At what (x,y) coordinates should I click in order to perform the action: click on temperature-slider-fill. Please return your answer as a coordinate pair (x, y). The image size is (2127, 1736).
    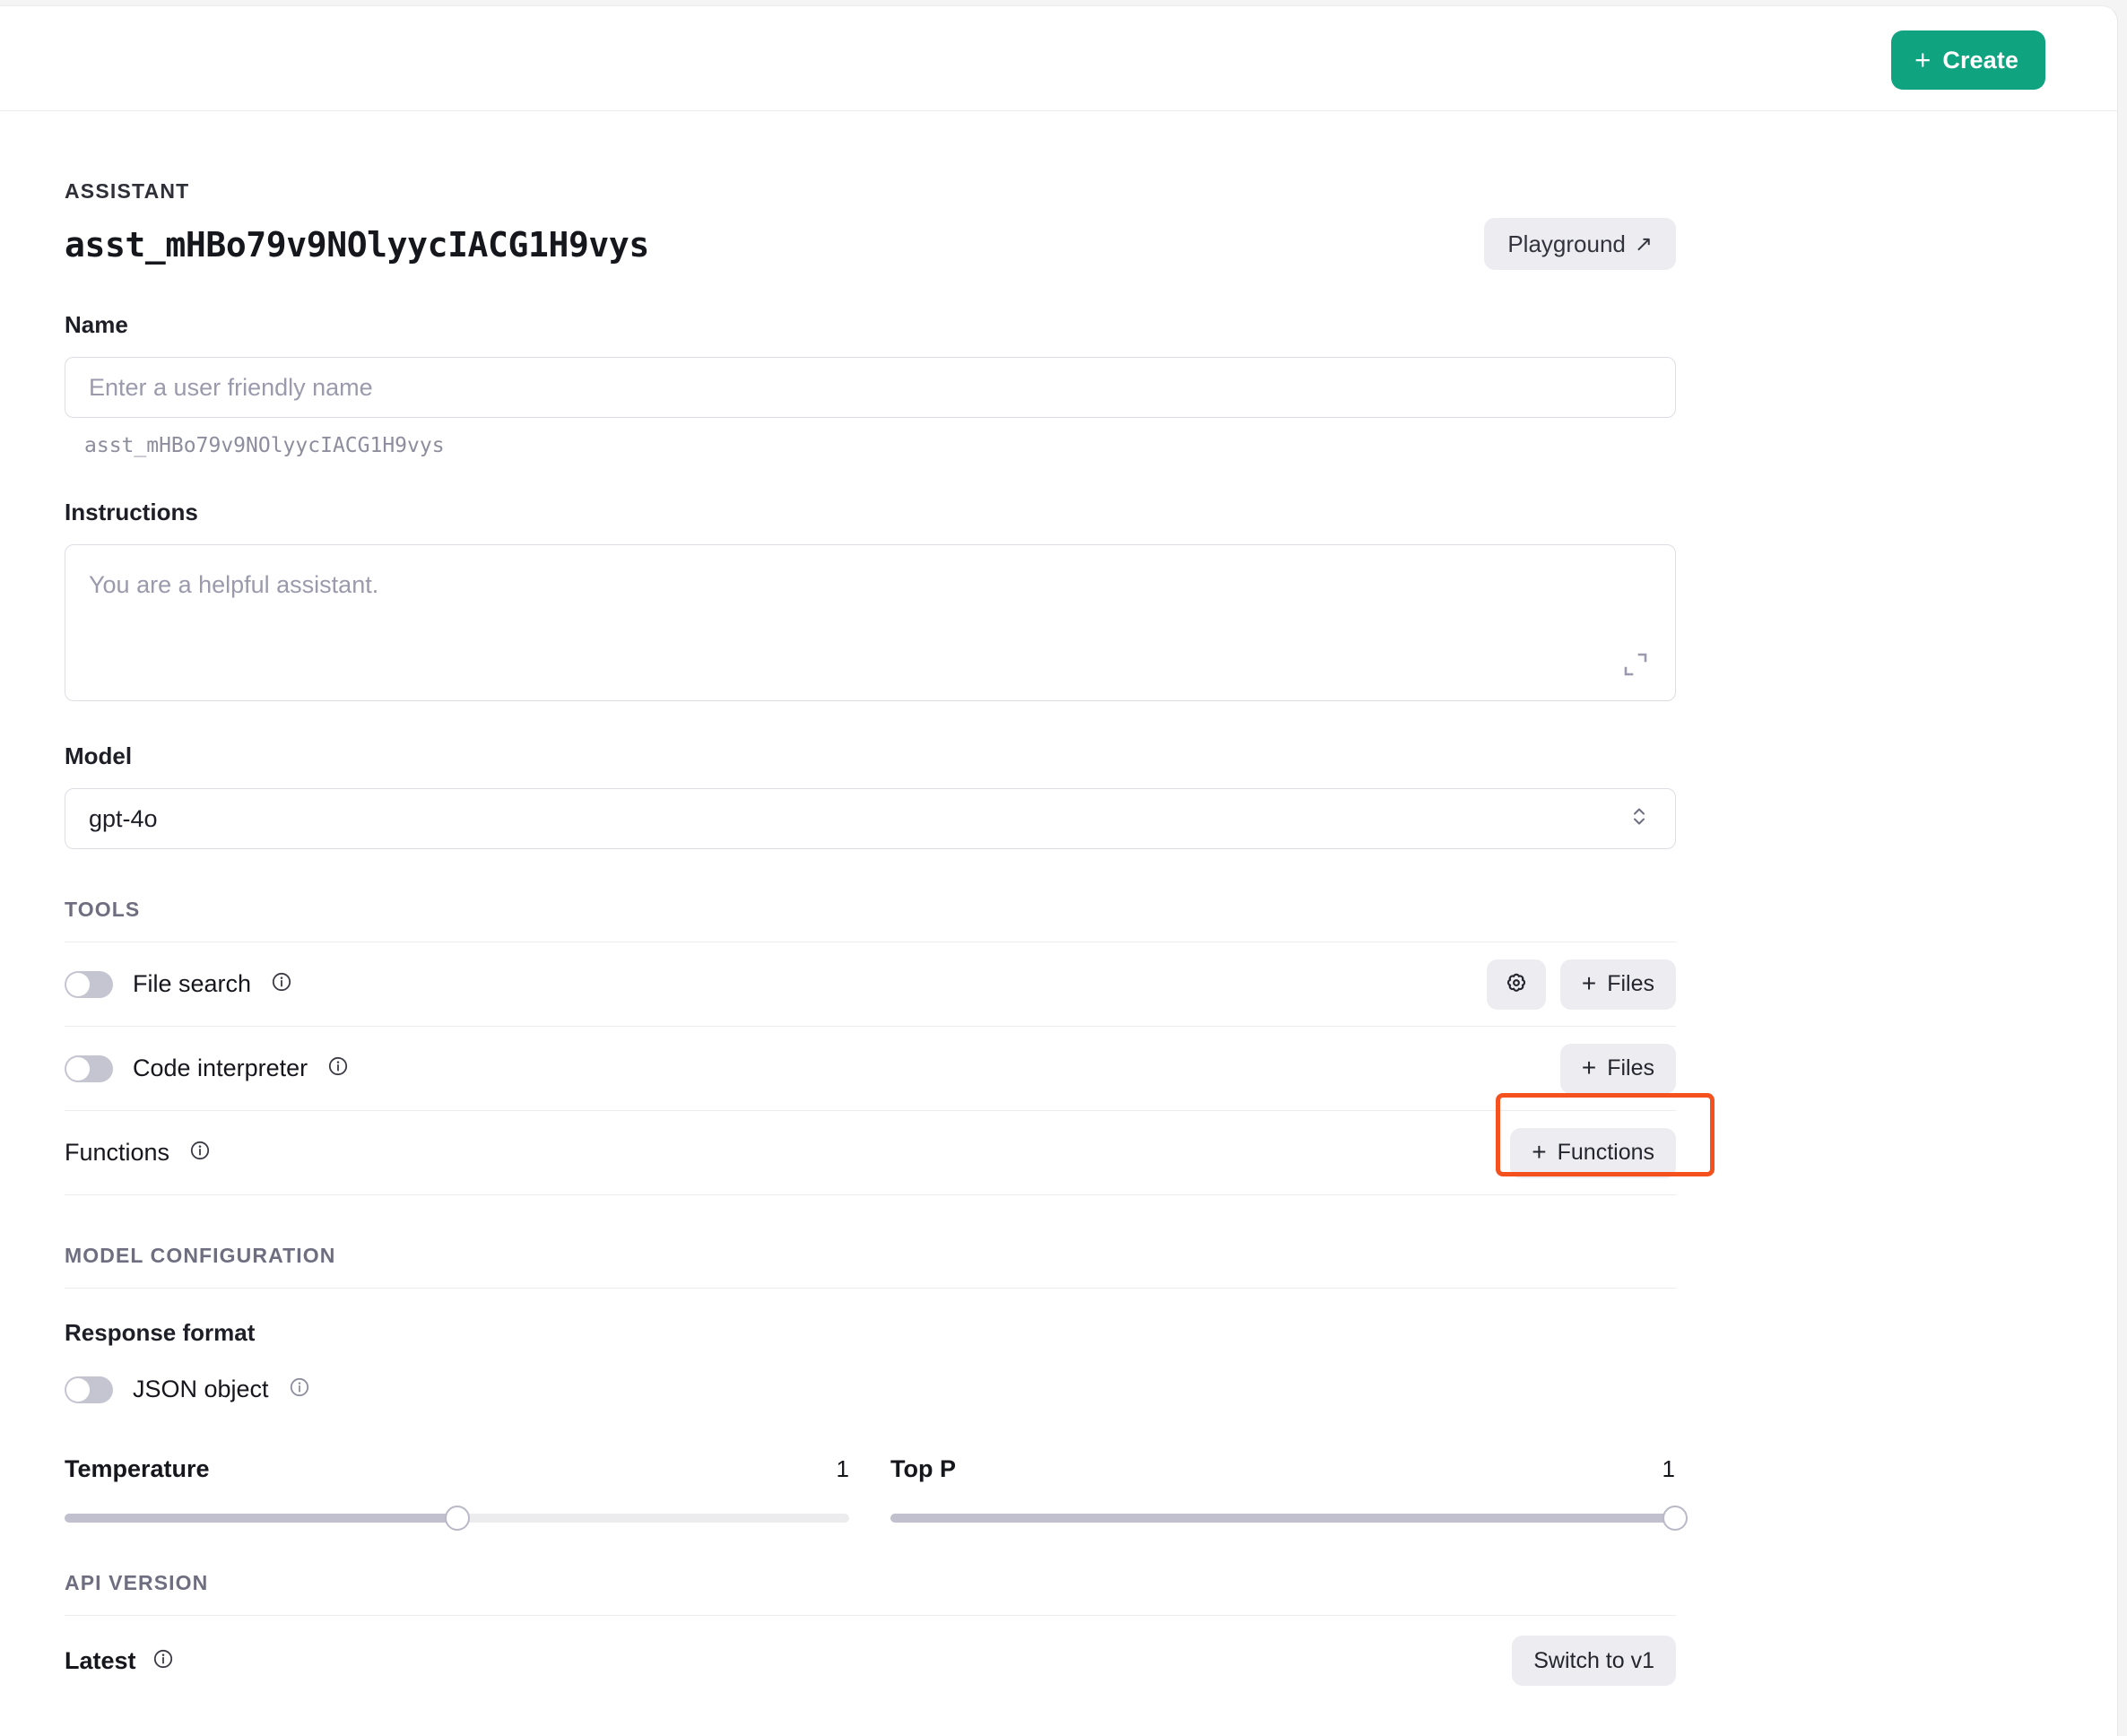
    Looking at the image, I should click on (261, 1518).